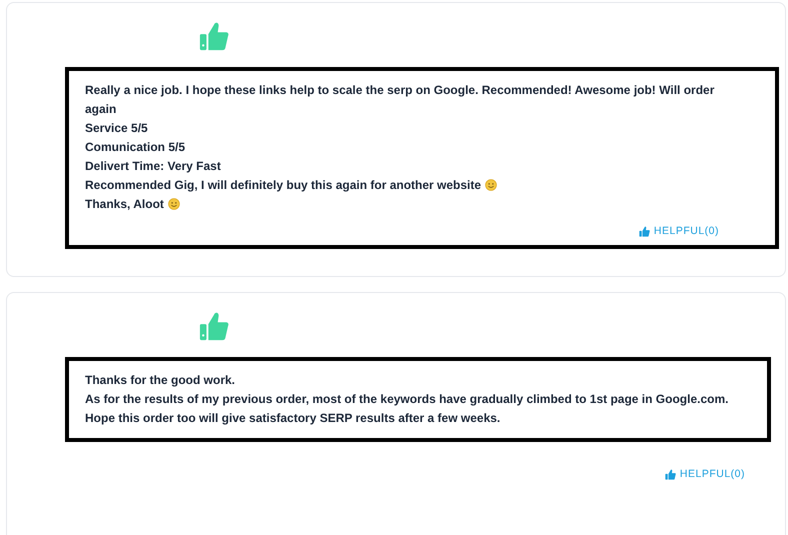  What do you see at coordinates (413, 185) in the screenshot?
I see `review-text: Recommended Gig, I will definitely buy this again for another website` at bounding box center [413, 185].